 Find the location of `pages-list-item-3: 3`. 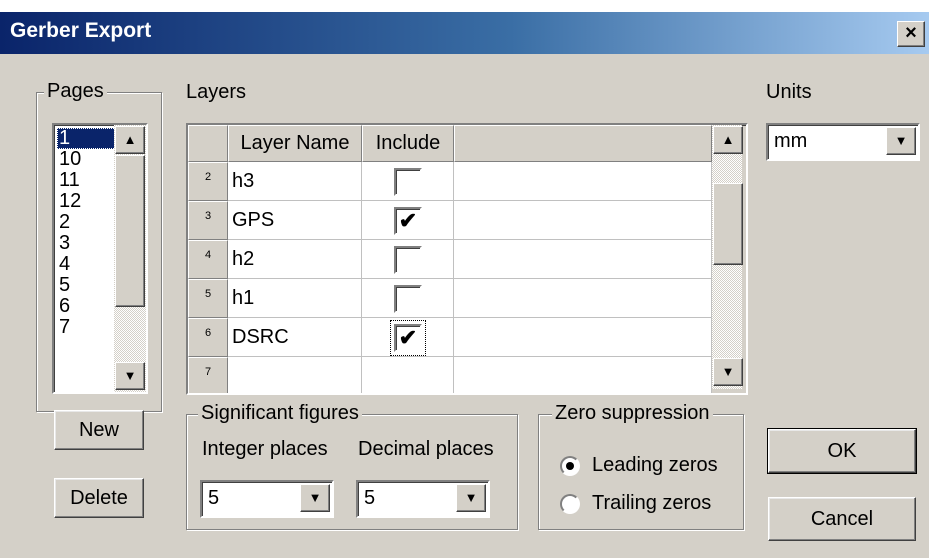

pages-list-item-3: 3 is located at coordinates (86, 243).